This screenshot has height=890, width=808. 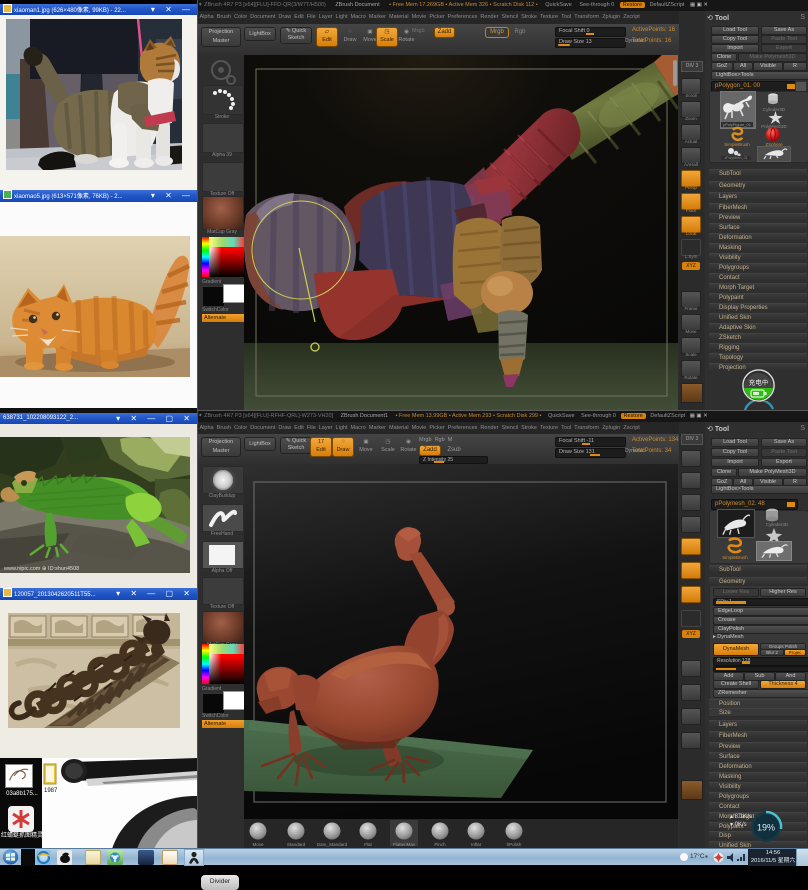 What do you see at coordinates (41, 569) in the screenshot?
I see `svg-text: www.nipic.com ⊕ ID:shun4508` at bounding box center [41, 569].